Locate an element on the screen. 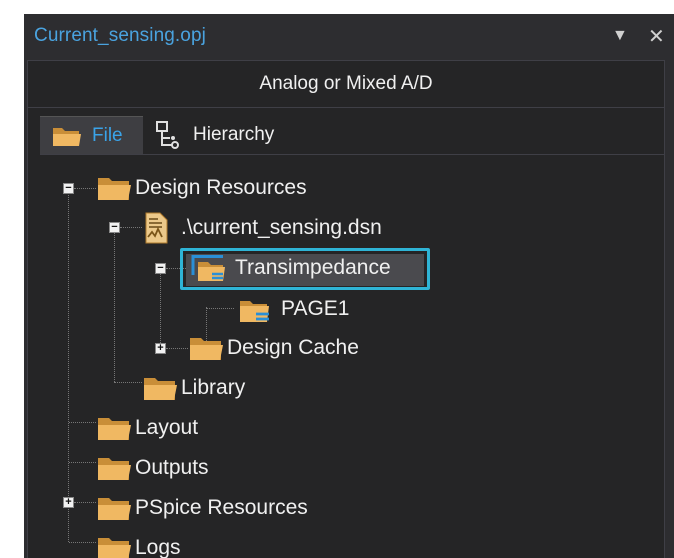 The width and height of the screenshot is (674, 558). chevron-down-icon: ▼ is located at coordinates (620, 36).